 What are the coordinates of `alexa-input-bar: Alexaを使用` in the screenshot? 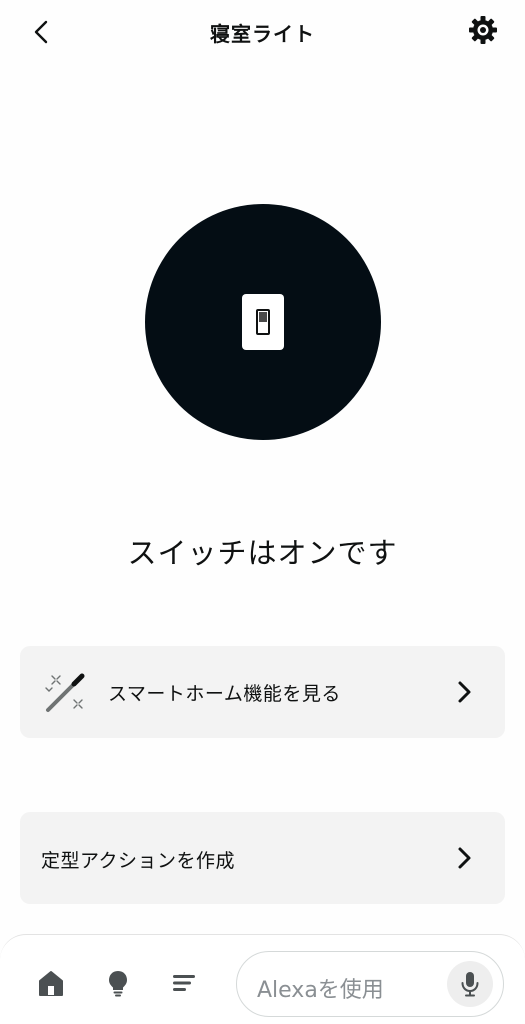 It's located at (370, 984).